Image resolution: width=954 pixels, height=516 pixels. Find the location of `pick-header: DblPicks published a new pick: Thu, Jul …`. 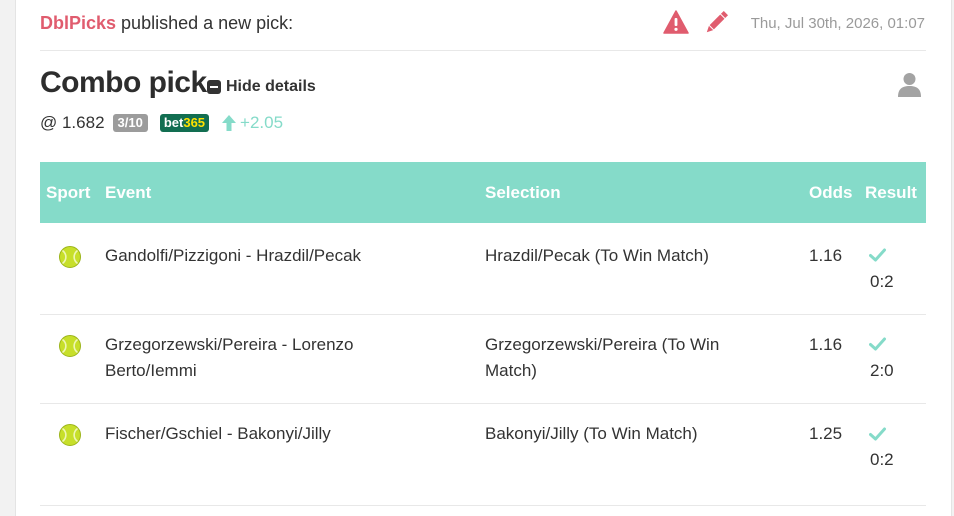

pick-header: DblPicks published a new pick: Thu, Jul … is located at coordinates (483, 25).